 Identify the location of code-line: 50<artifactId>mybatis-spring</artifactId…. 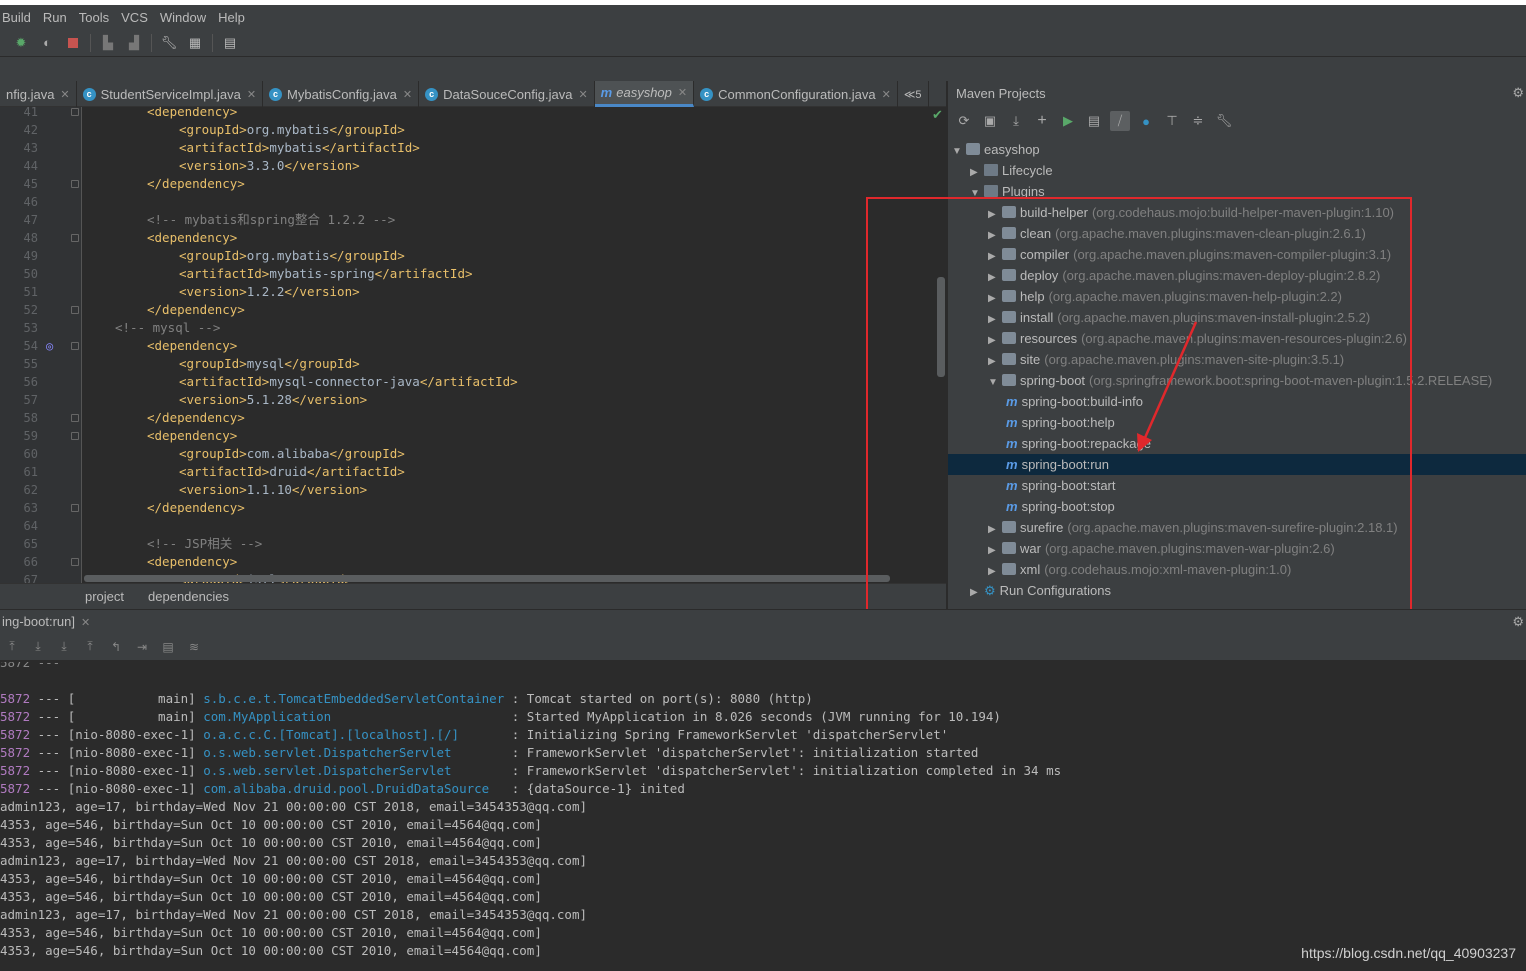
(473, 274).